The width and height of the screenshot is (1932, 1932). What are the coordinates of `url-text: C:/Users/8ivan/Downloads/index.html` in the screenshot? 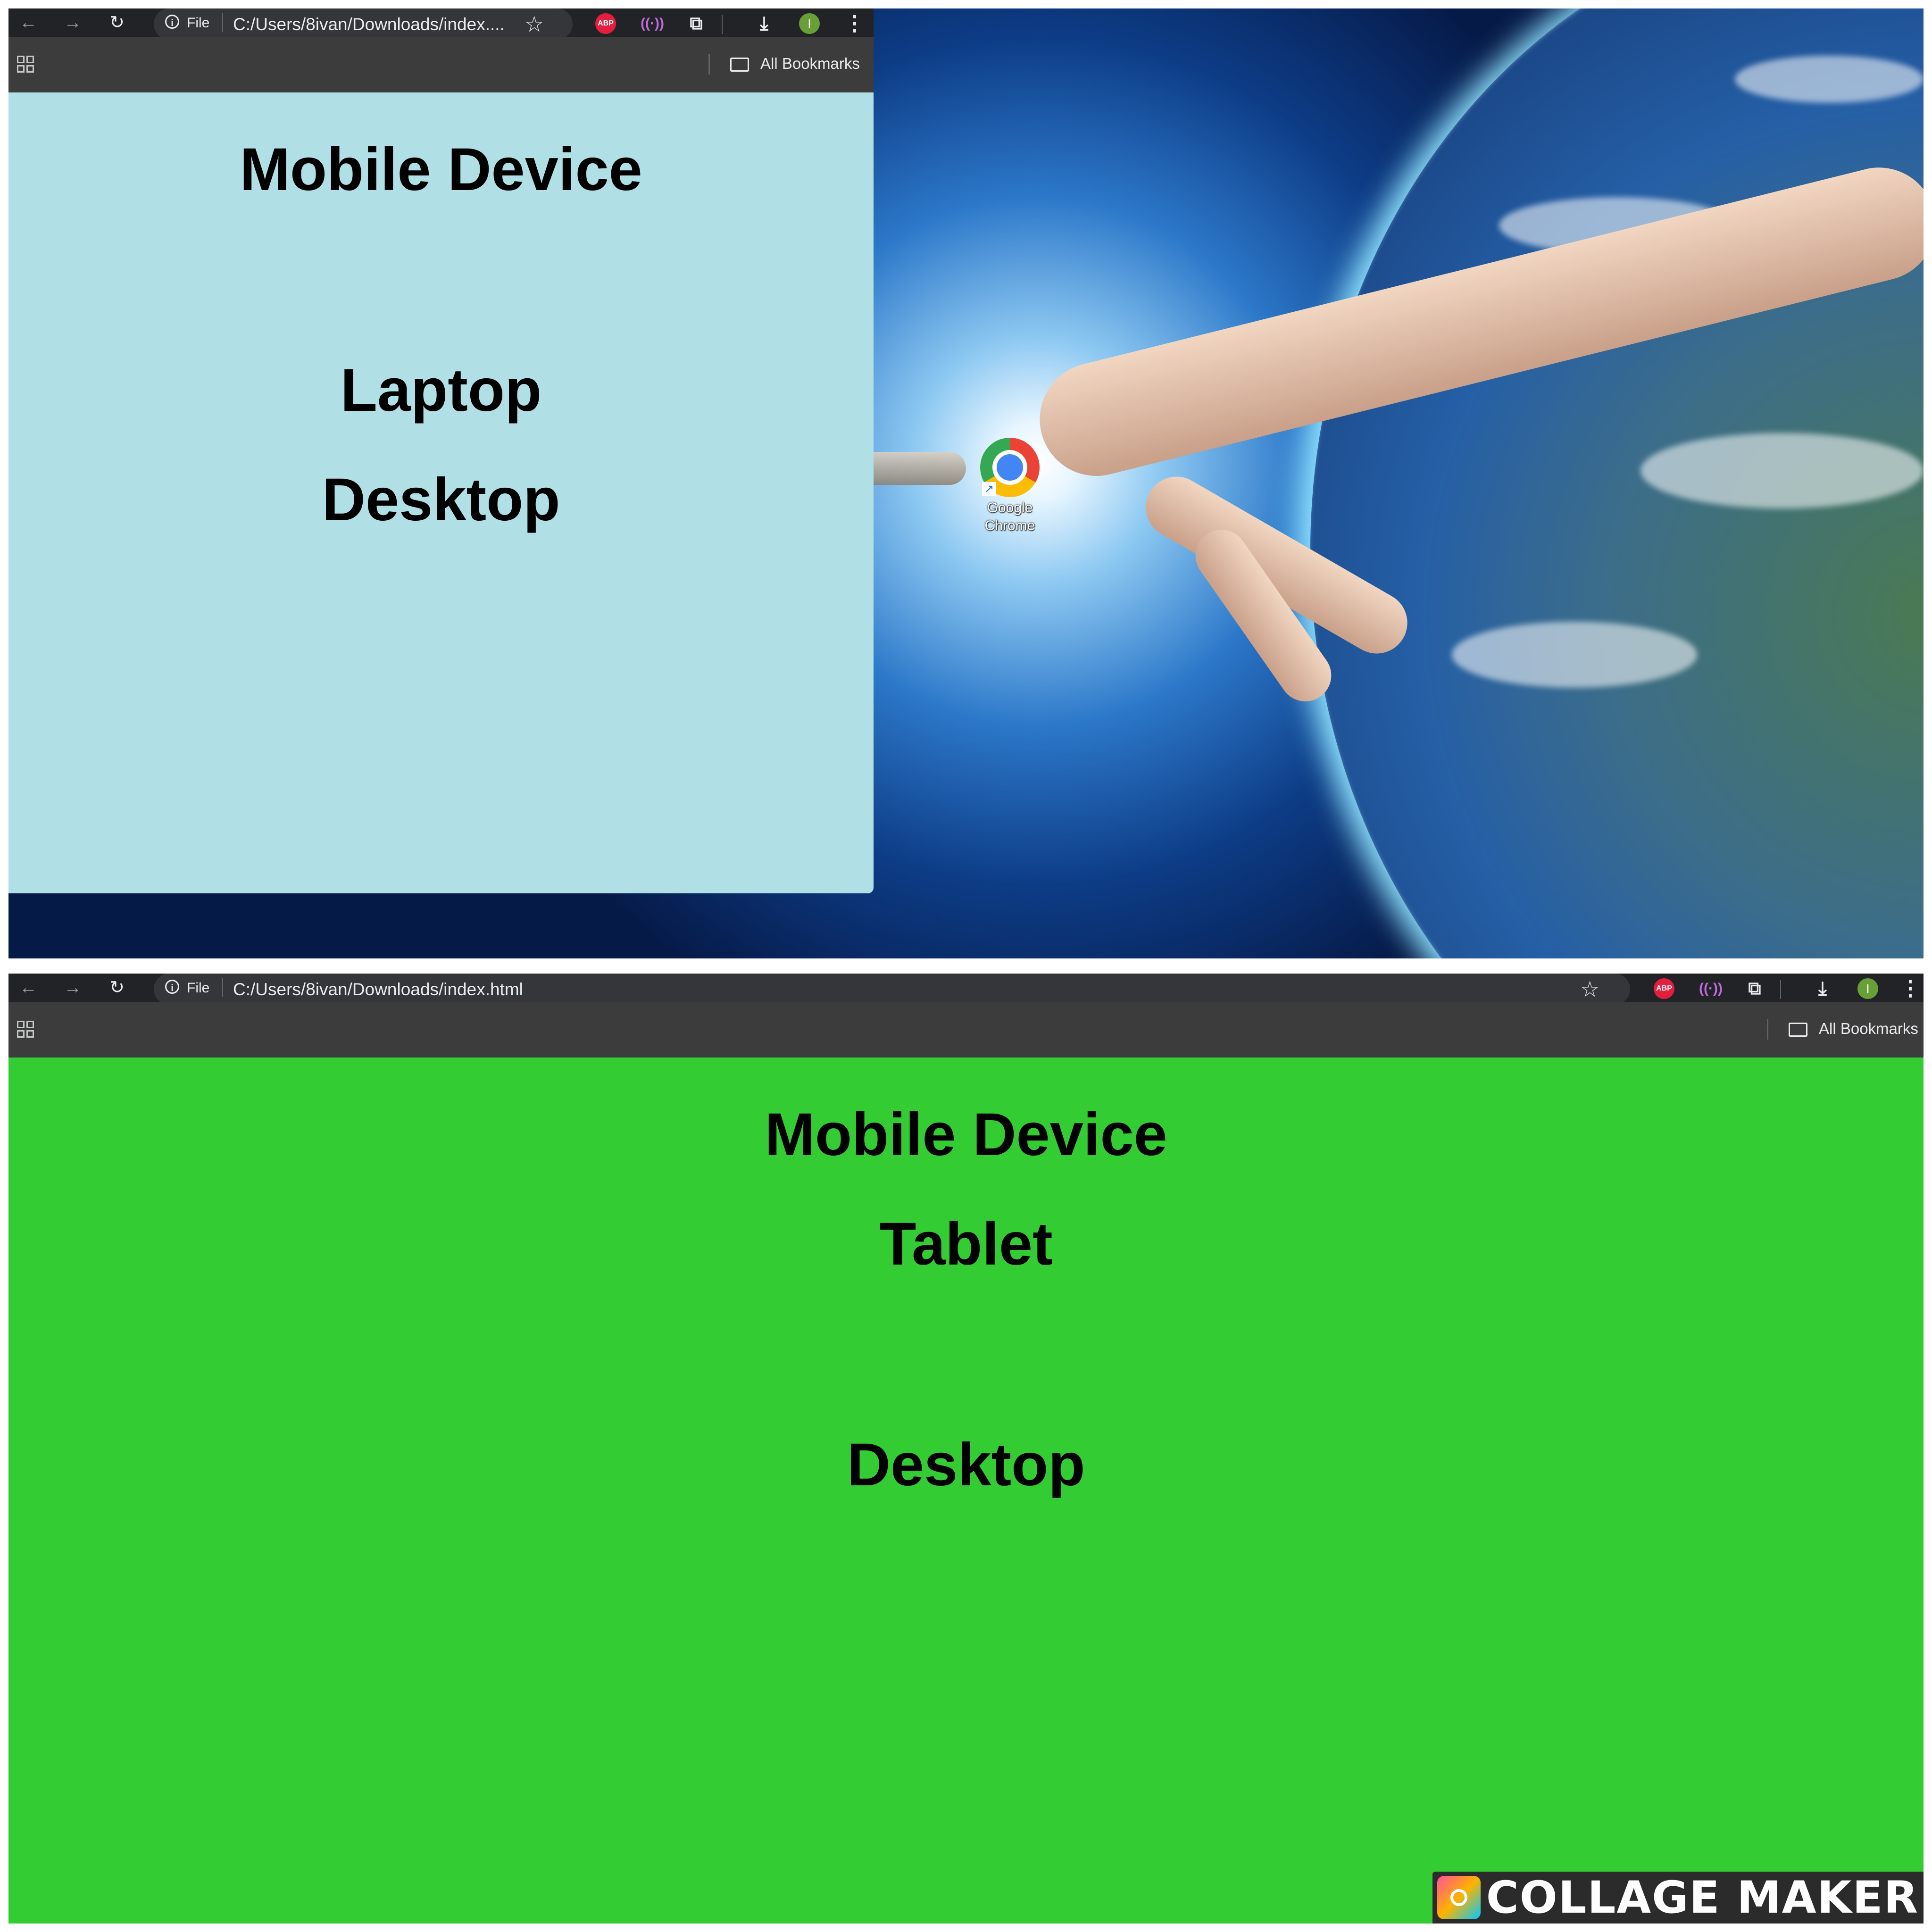 It's located at (378, 989).